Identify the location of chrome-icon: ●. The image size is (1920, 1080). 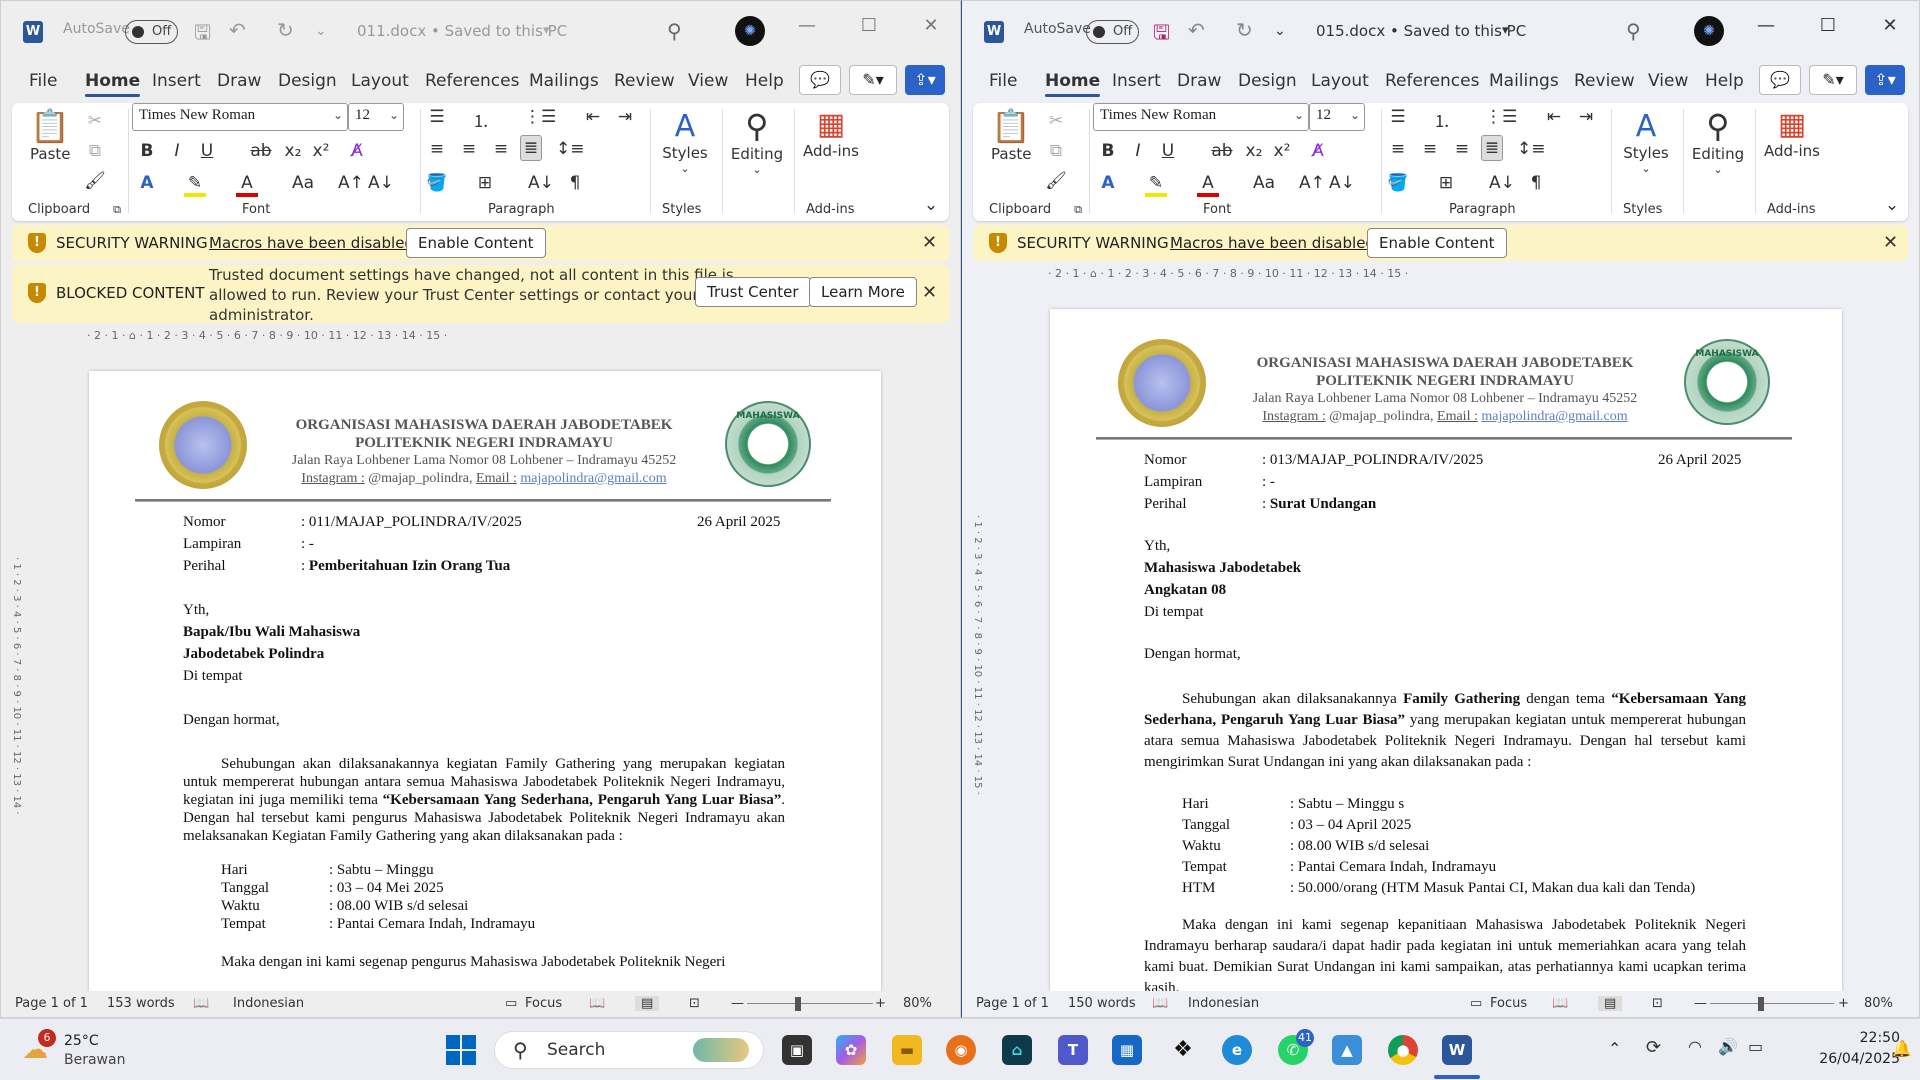
(1403, 1050).